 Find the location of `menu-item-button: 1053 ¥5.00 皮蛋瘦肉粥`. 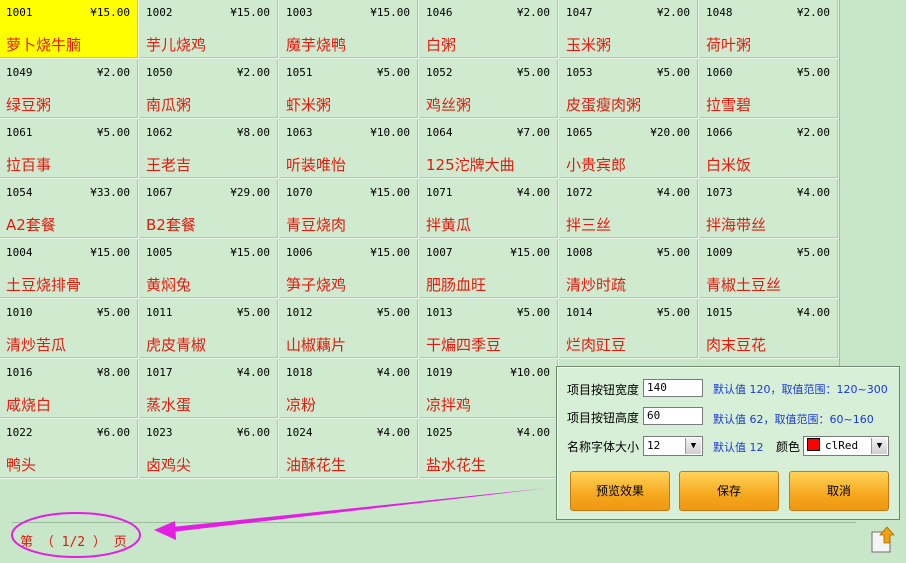

menu-item-button: 1053 ¥5.00 皮蛋瘦肉粥 is located at coordinates (629, 89).